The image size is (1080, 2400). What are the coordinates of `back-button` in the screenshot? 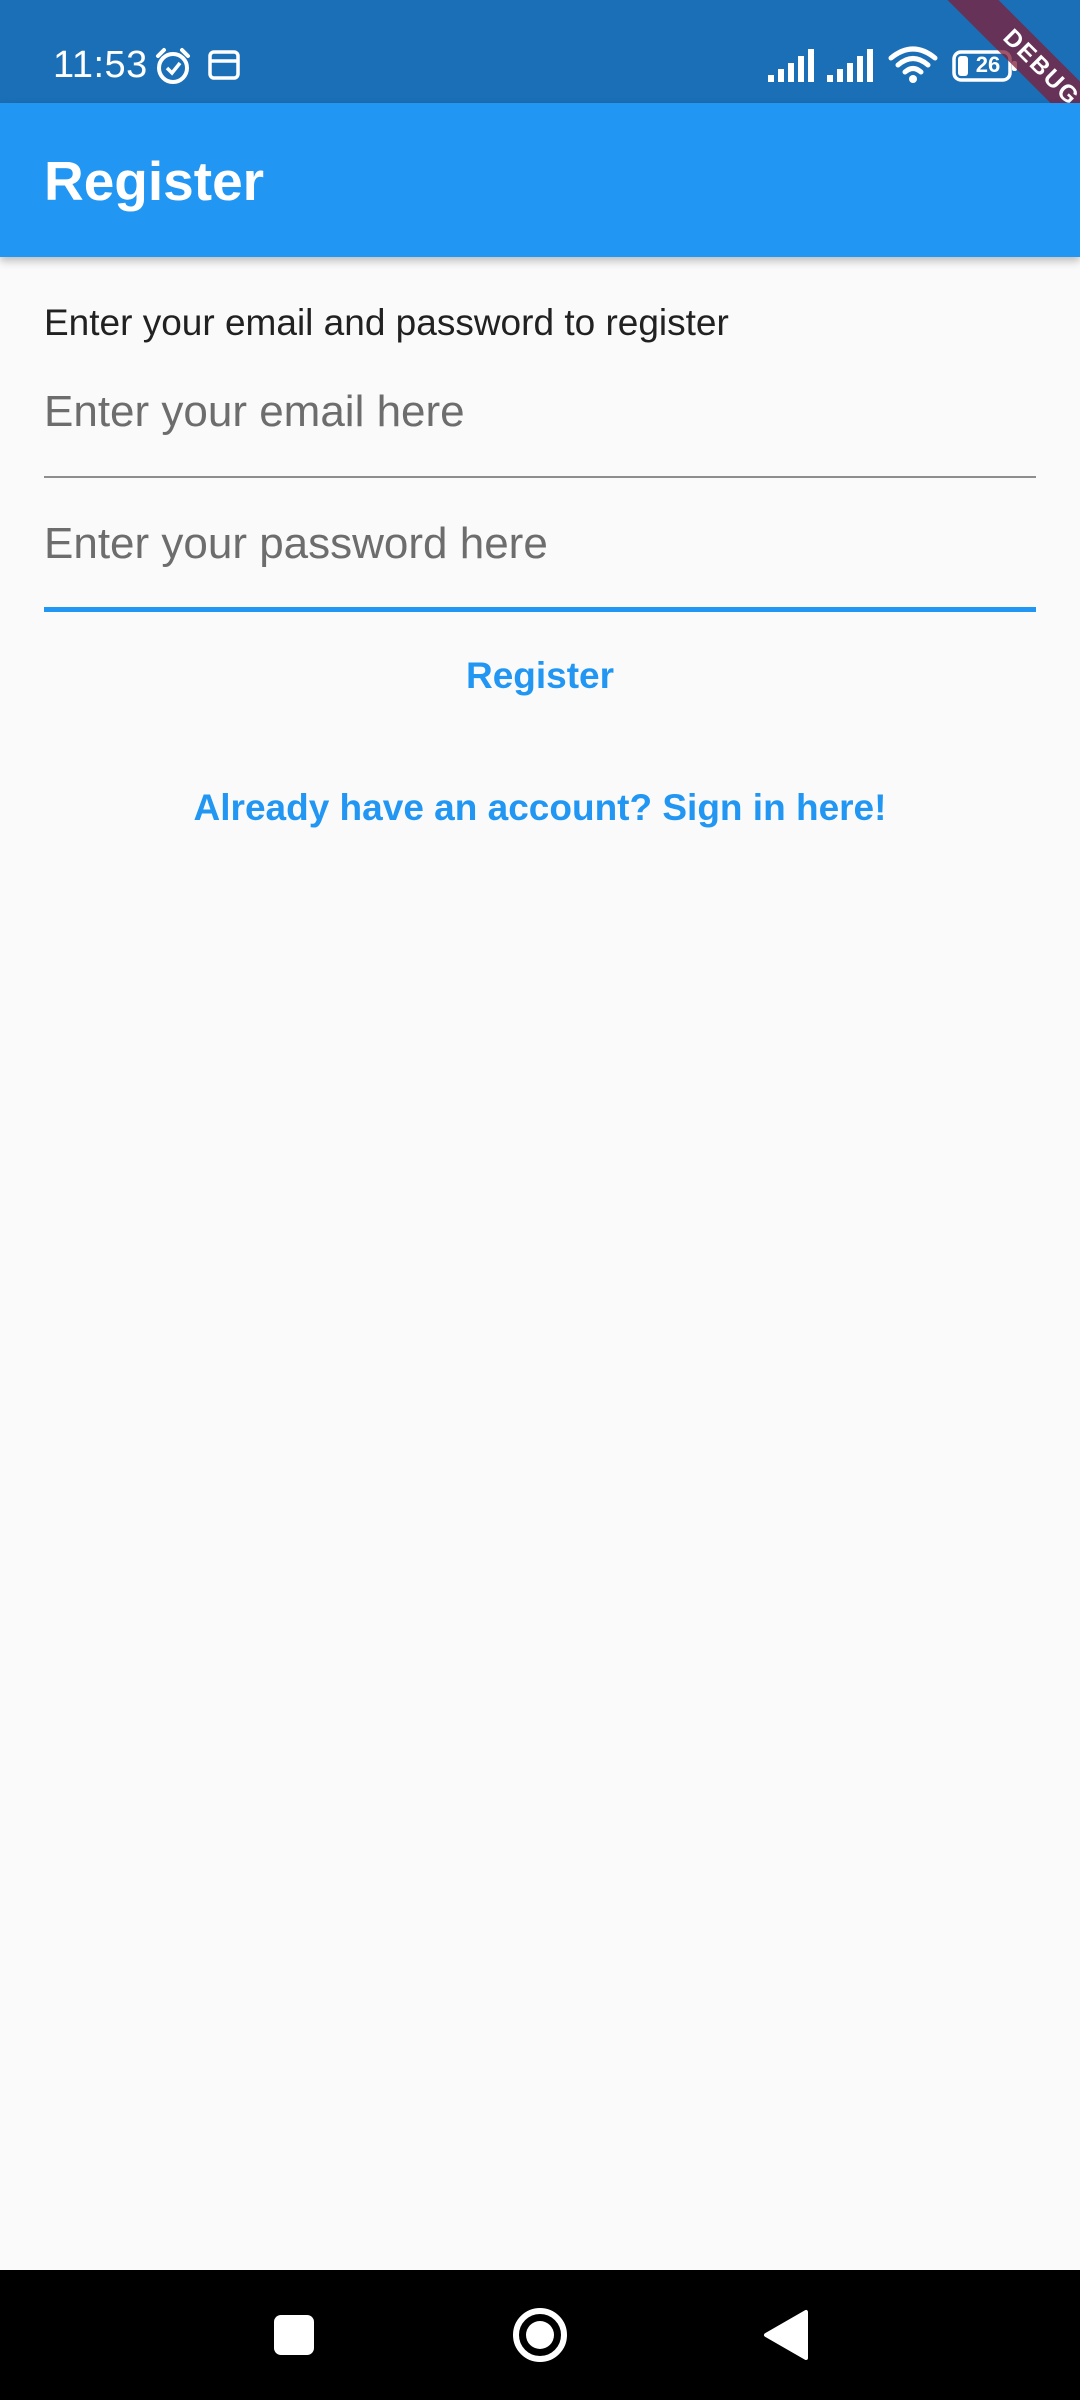 It's located at (786, 2335).